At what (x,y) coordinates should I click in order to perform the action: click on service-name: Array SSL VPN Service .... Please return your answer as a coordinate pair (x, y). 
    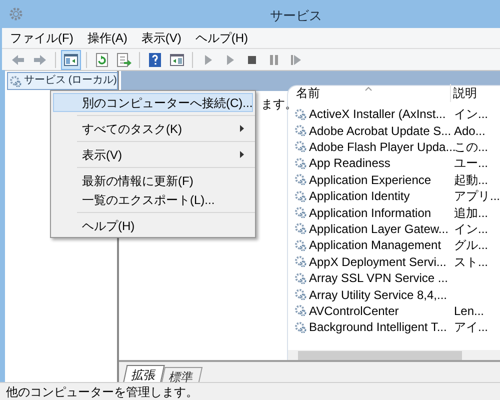
    Looking at the image, I should click on (378, 278).